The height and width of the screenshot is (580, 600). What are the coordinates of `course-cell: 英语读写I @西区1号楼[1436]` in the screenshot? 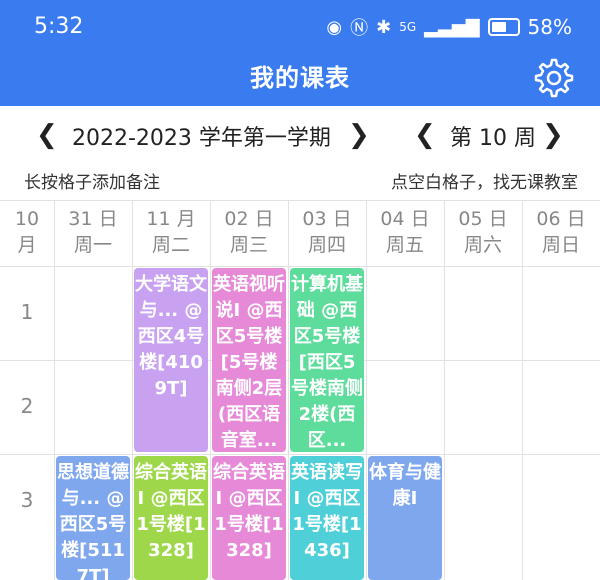 It's located at (327, 518).